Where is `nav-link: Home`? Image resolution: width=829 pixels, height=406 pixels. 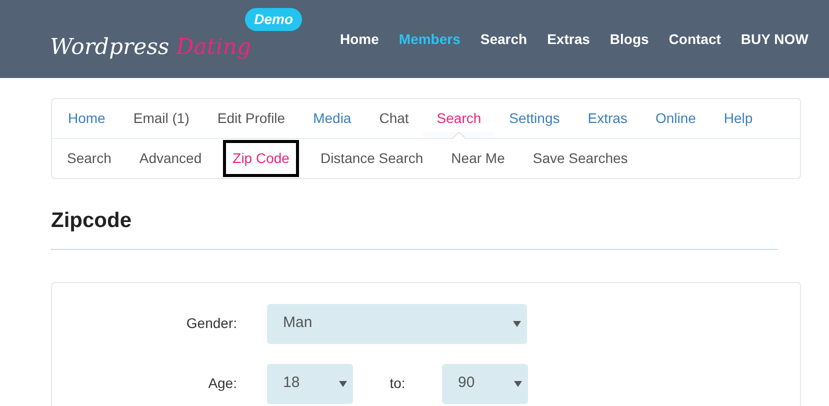
nav-link: Home is located at coordinates (359, 39).